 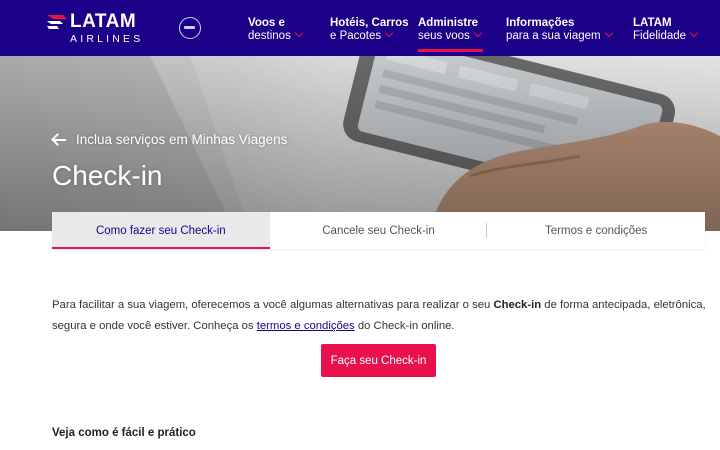 I want to click on breadcrumb: Inclua serviços em Minhas Viagens, so click(x=169, y=139).